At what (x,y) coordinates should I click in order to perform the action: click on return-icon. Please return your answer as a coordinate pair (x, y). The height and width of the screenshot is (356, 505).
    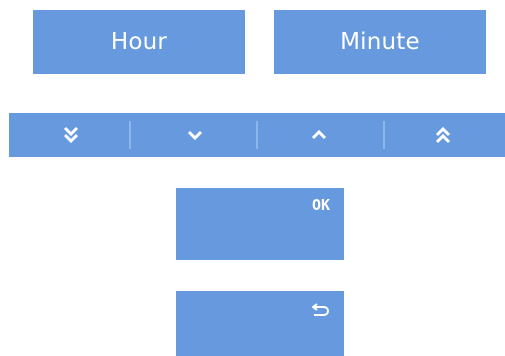
    Looking at the image, I should click on (321, 310).